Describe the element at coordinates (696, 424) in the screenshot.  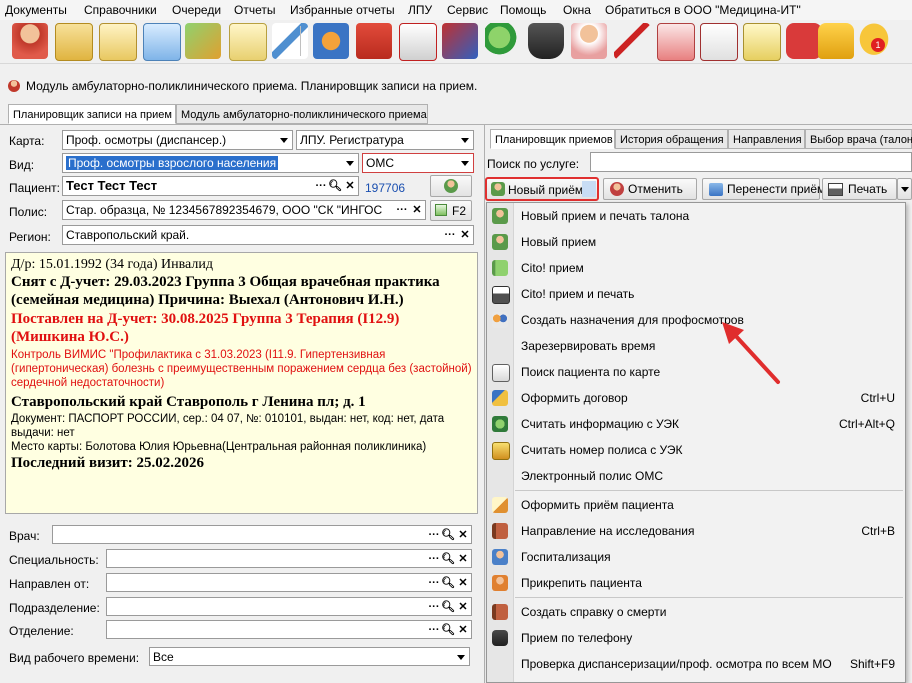
I see `menu-item-read-uek: Считать информацию с УЭК Ctrl+Alt+Q` at that location.